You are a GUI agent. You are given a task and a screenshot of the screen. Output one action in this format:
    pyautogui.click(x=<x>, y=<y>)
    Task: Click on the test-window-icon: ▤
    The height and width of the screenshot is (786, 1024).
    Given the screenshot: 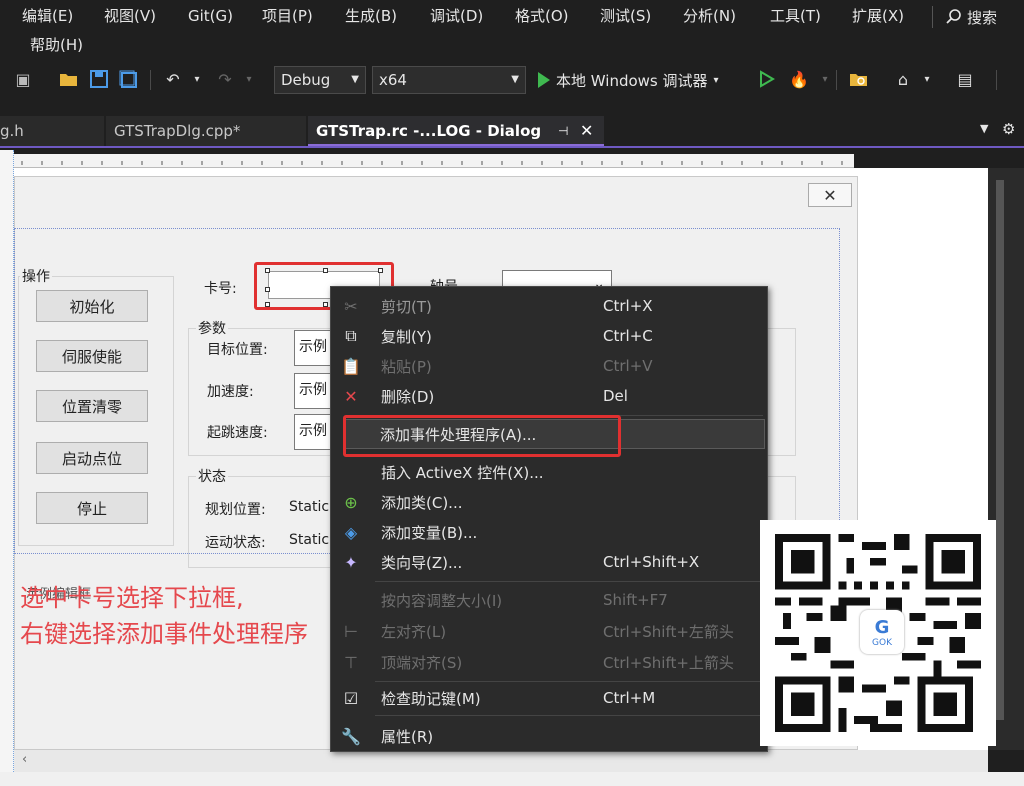 What is the action you would take?
    pyautogui.click(x=965, y=79)
    